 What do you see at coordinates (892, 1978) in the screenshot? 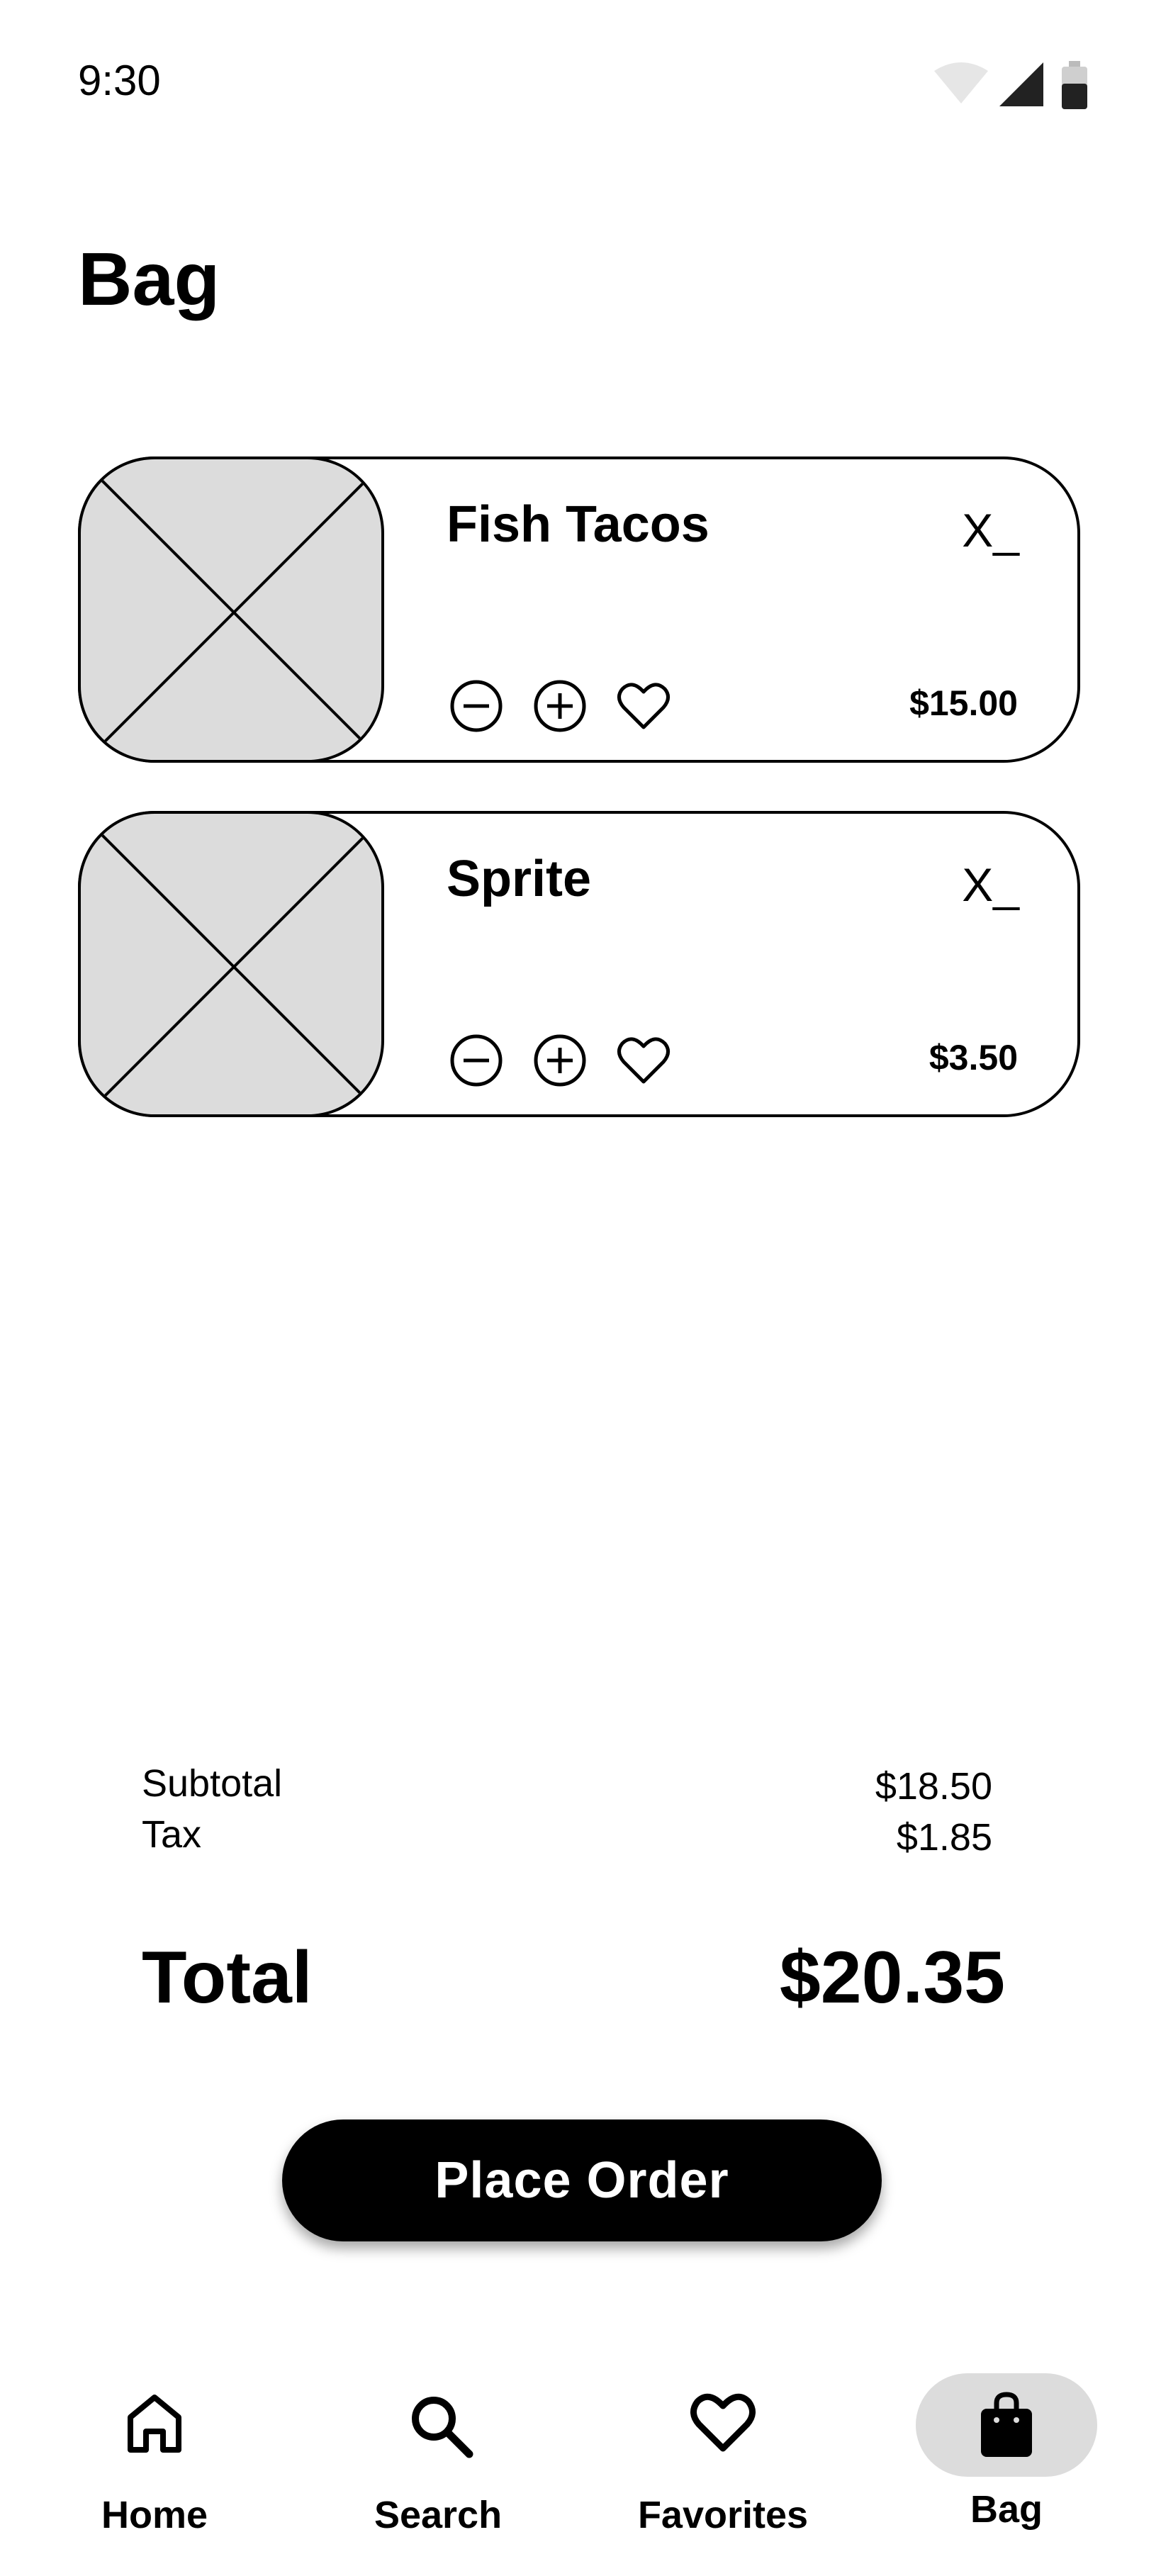
I see `total-value: $20.35` at bounding box center [892, 1978].